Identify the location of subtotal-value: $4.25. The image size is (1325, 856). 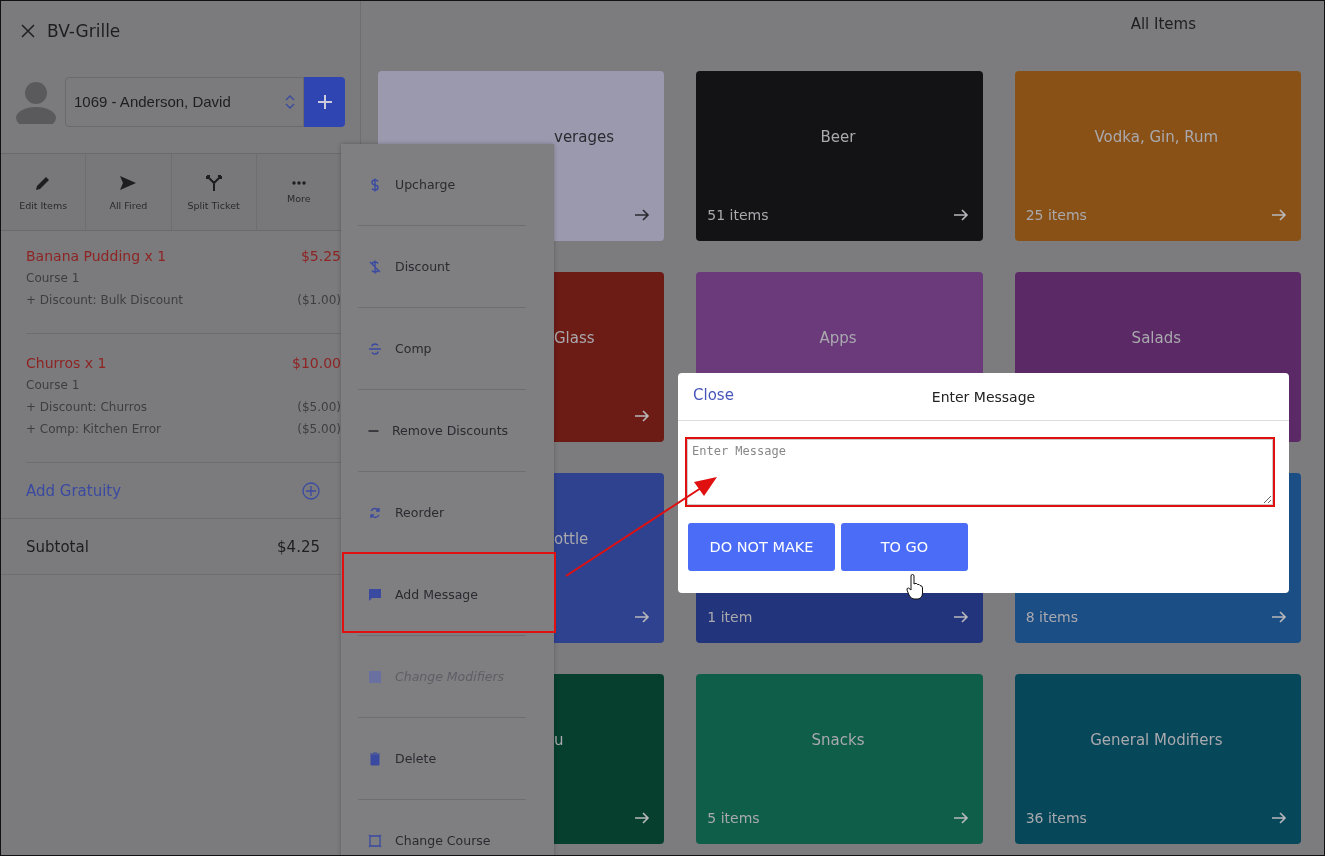
(298, 546).